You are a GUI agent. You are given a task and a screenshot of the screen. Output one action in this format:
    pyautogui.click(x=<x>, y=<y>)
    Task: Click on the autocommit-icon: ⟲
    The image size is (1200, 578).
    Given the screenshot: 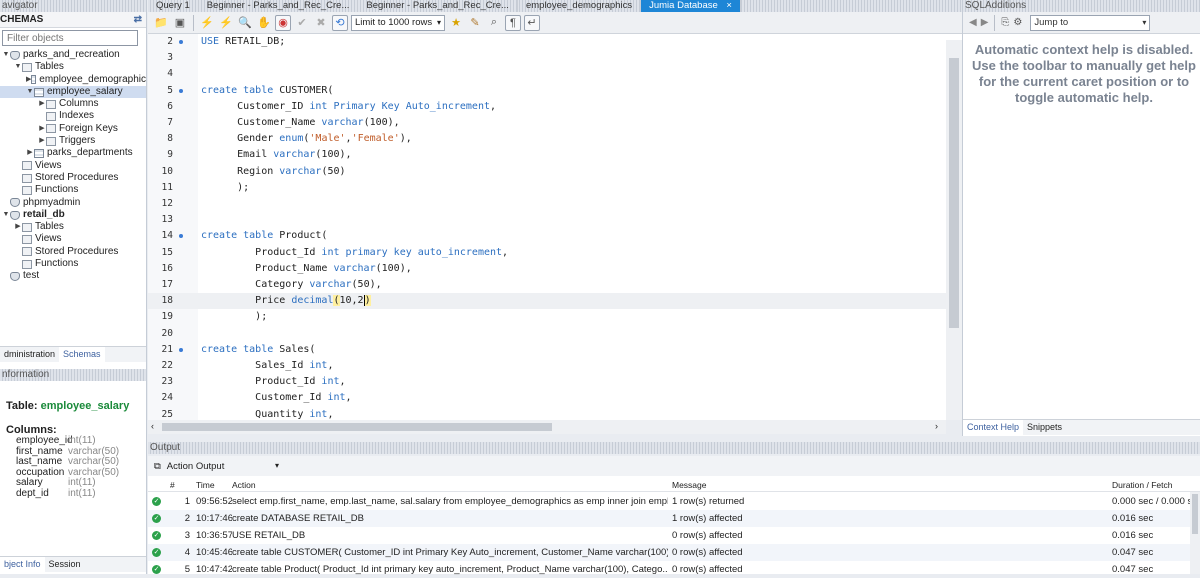 What is the action you would take?
    pyautogui.click(x=340, y=22)
    